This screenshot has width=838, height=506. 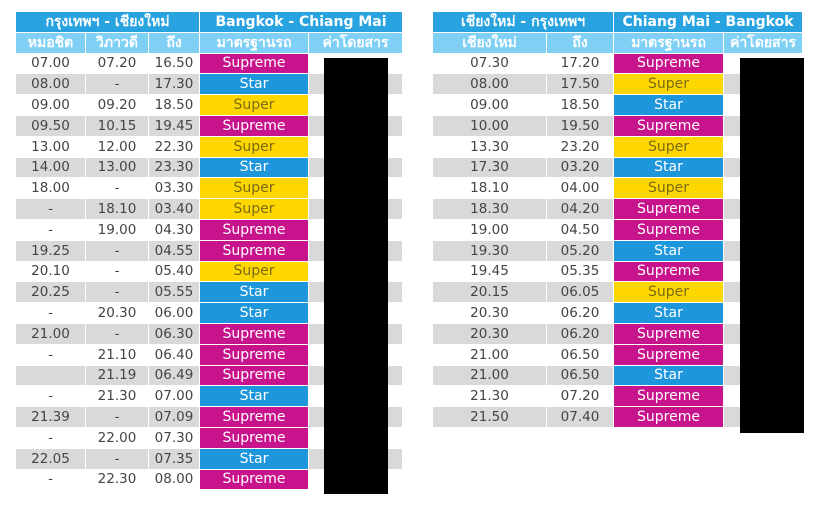 I want to click on header-arrive: ถึง, so click(x=580, y=43).